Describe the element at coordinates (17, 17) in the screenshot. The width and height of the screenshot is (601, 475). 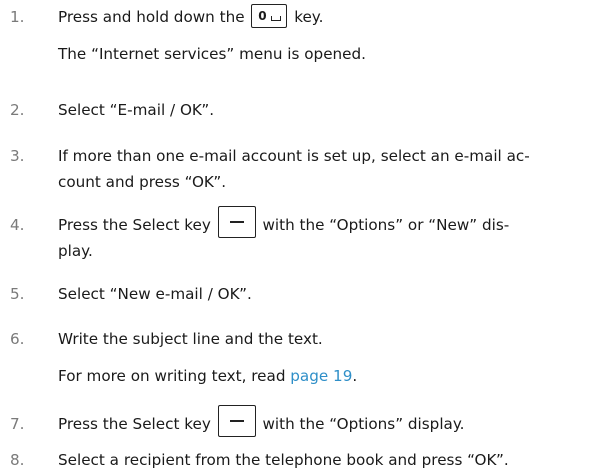
I see `step-number: 1.` at that location.